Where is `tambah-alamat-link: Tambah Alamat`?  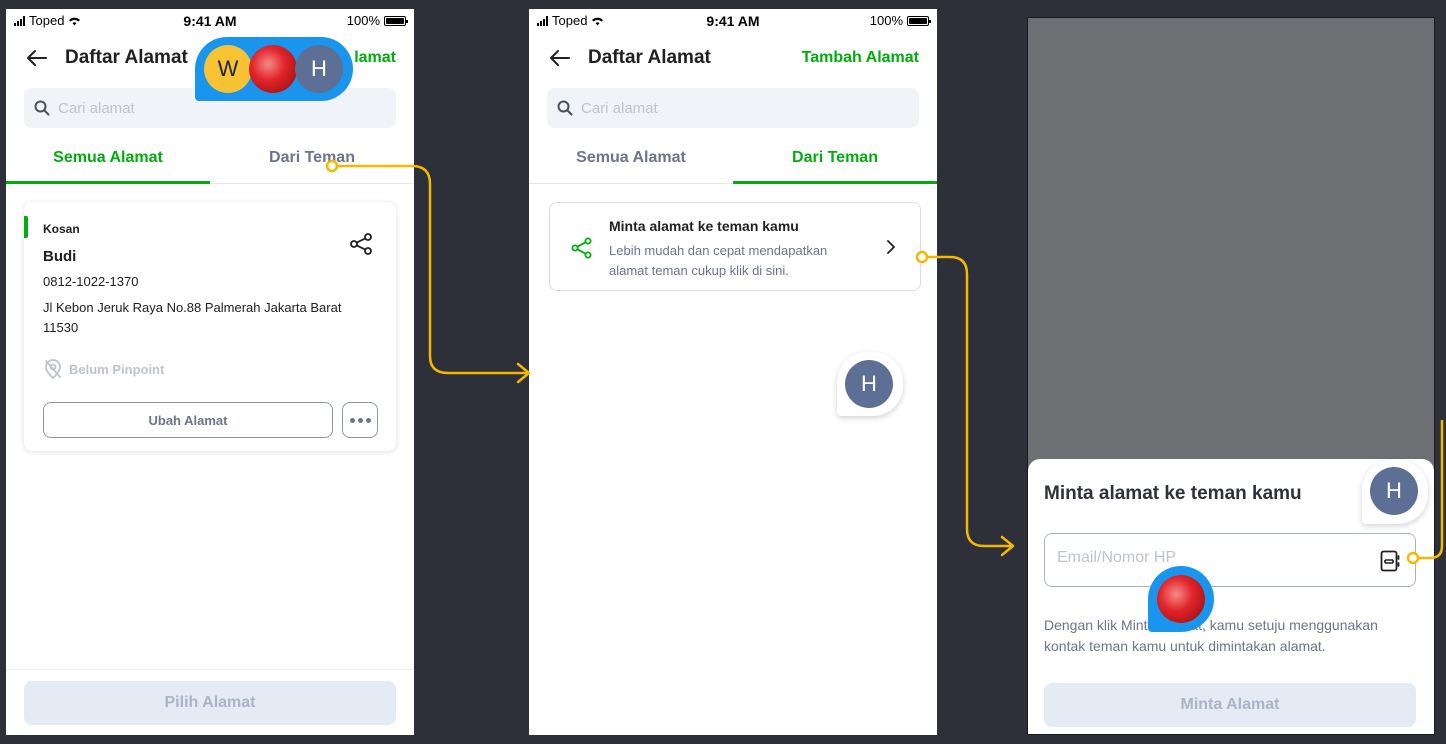
tambah-alamat-link: Tambah Alamat is located at coordinates (860, 58).